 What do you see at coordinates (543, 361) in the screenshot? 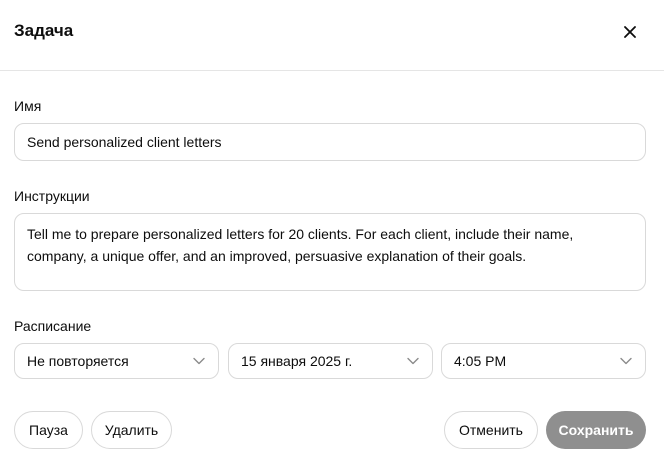
I see `time-select: 4:05 PM` at bounding box center [543, 361].